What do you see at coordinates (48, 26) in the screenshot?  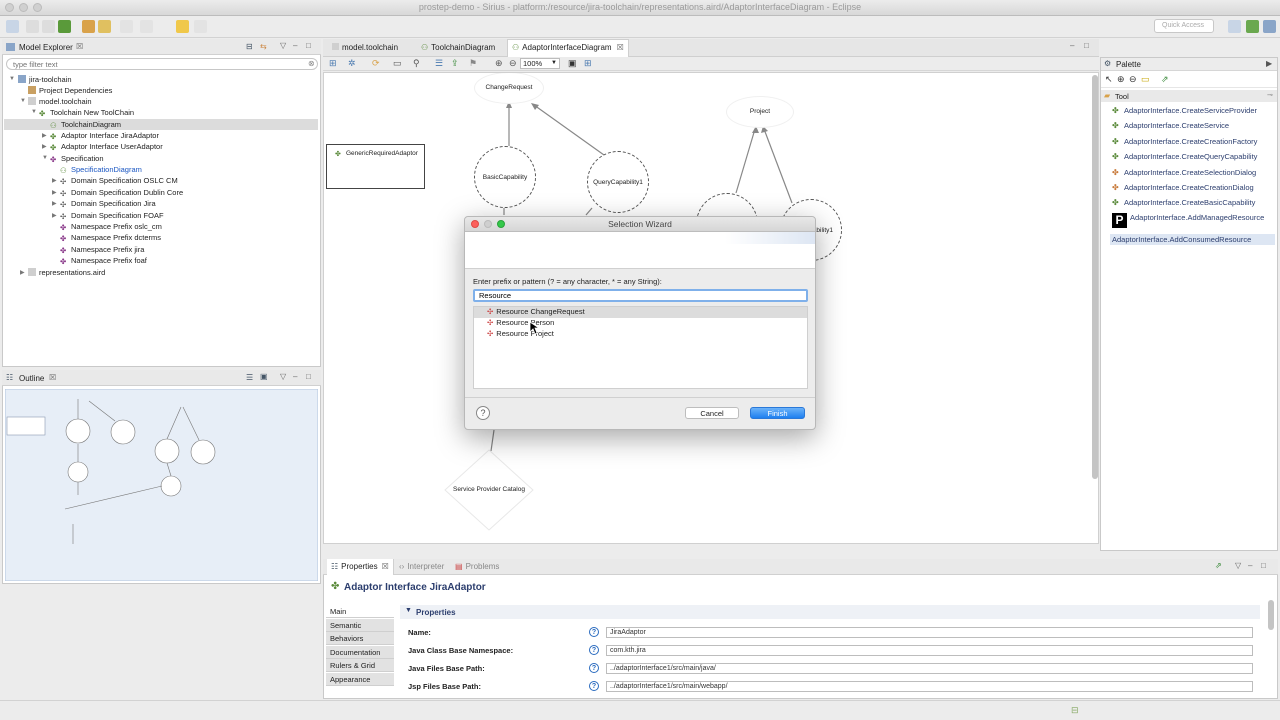 I see `save-all-icon` at bounding box center [48, 26].